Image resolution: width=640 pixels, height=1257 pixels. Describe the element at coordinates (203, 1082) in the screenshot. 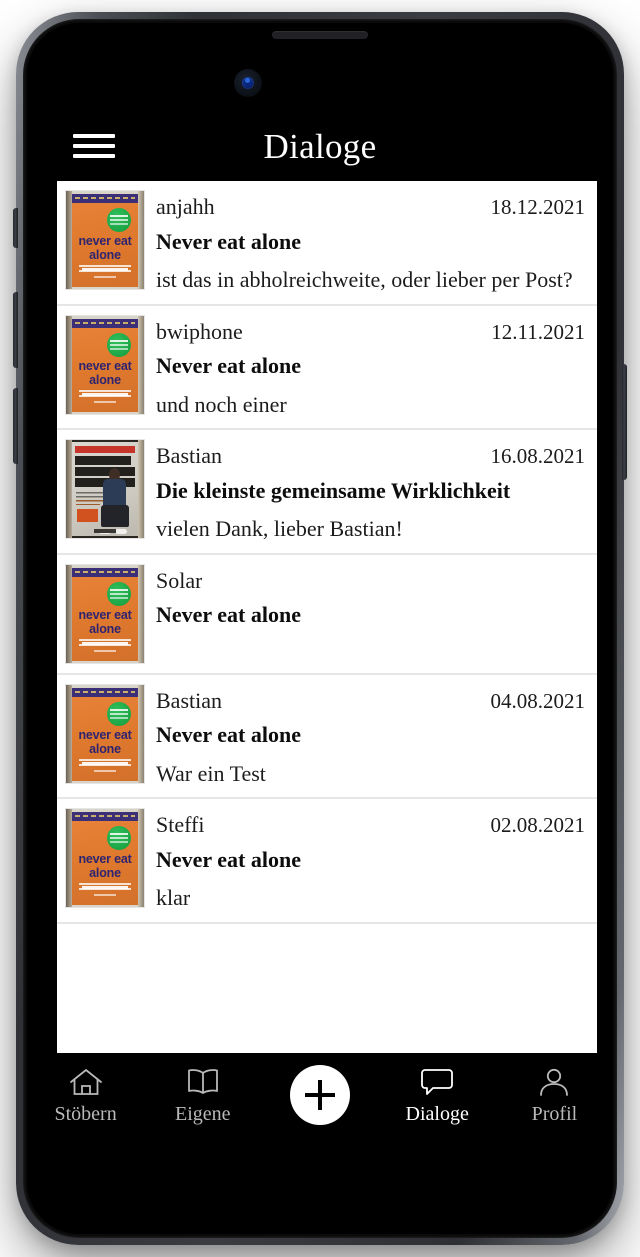

I see `open-book-icon` at that location.